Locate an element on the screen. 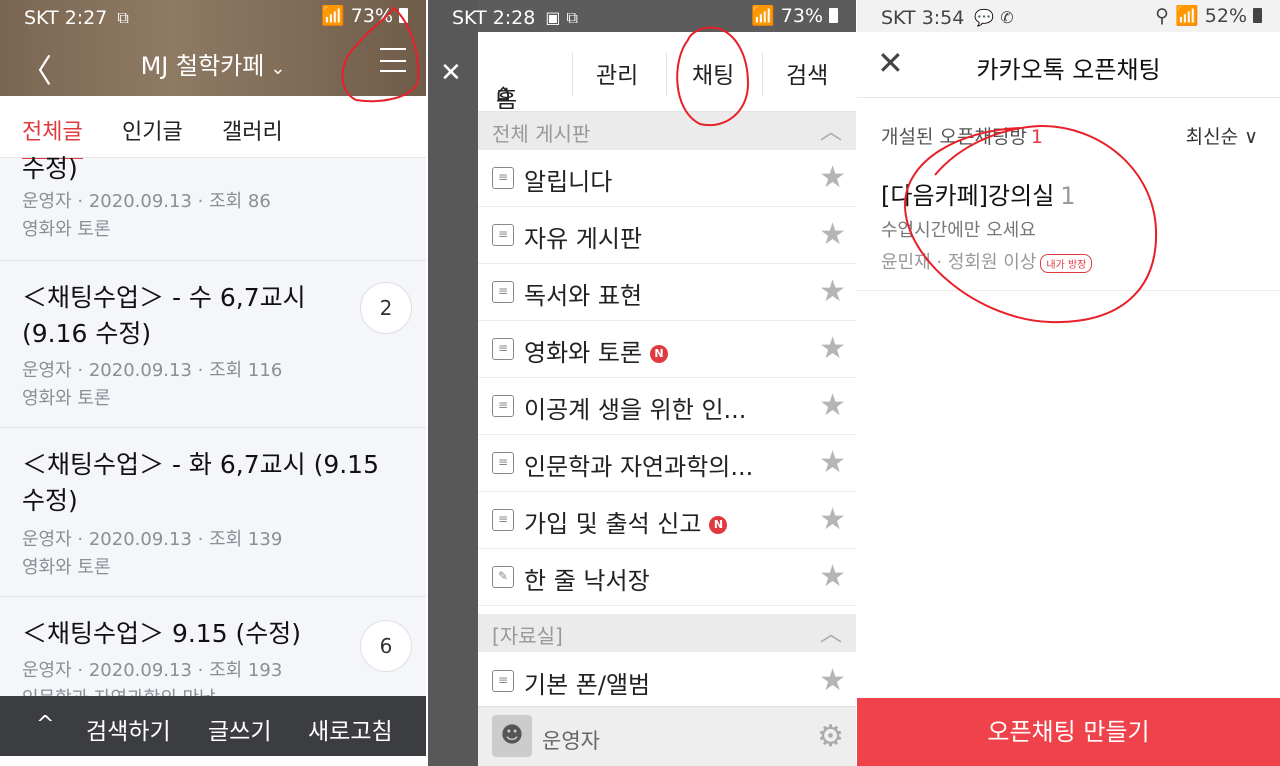 Image resolution: width=1280 pixels, height=766 pixels. header: ✕ 카카오톡 오픈채팅 is located at coordinates (1068, 65).